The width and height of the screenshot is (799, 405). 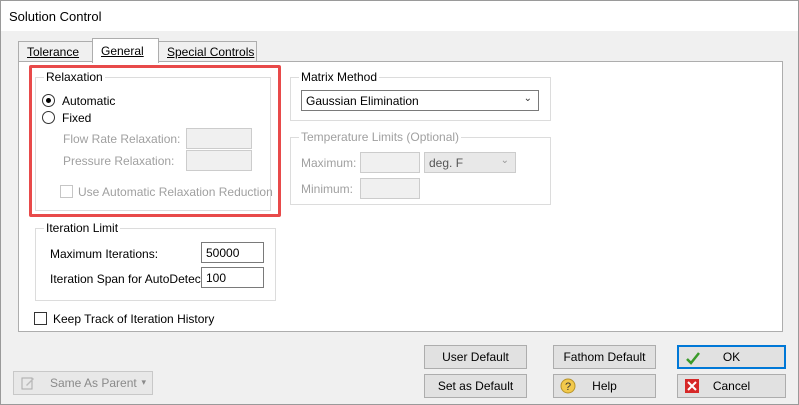 I want to click on iteration-limit-group: Iteration Limit, so click(x=155, y=261).